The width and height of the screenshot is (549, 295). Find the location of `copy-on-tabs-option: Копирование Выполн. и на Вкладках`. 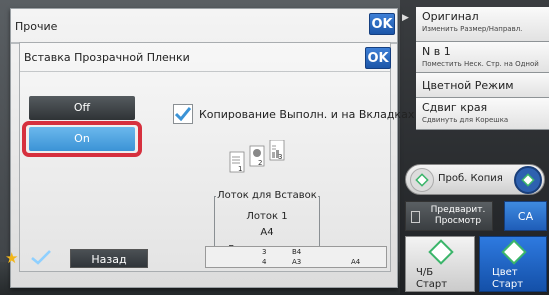

copy-on-tabs-option: Копирование Выполн. и на Вкладках is located at coordinates (293, 114).